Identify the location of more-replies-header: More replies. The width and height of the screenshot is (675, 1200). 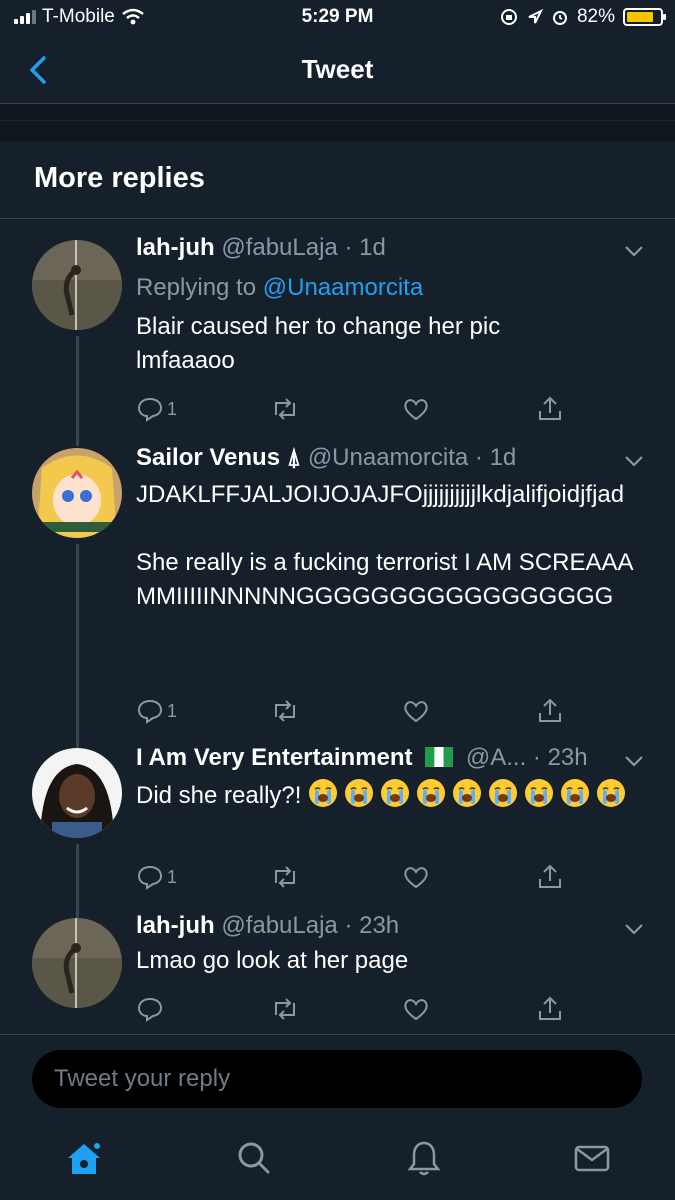
(337, 180).